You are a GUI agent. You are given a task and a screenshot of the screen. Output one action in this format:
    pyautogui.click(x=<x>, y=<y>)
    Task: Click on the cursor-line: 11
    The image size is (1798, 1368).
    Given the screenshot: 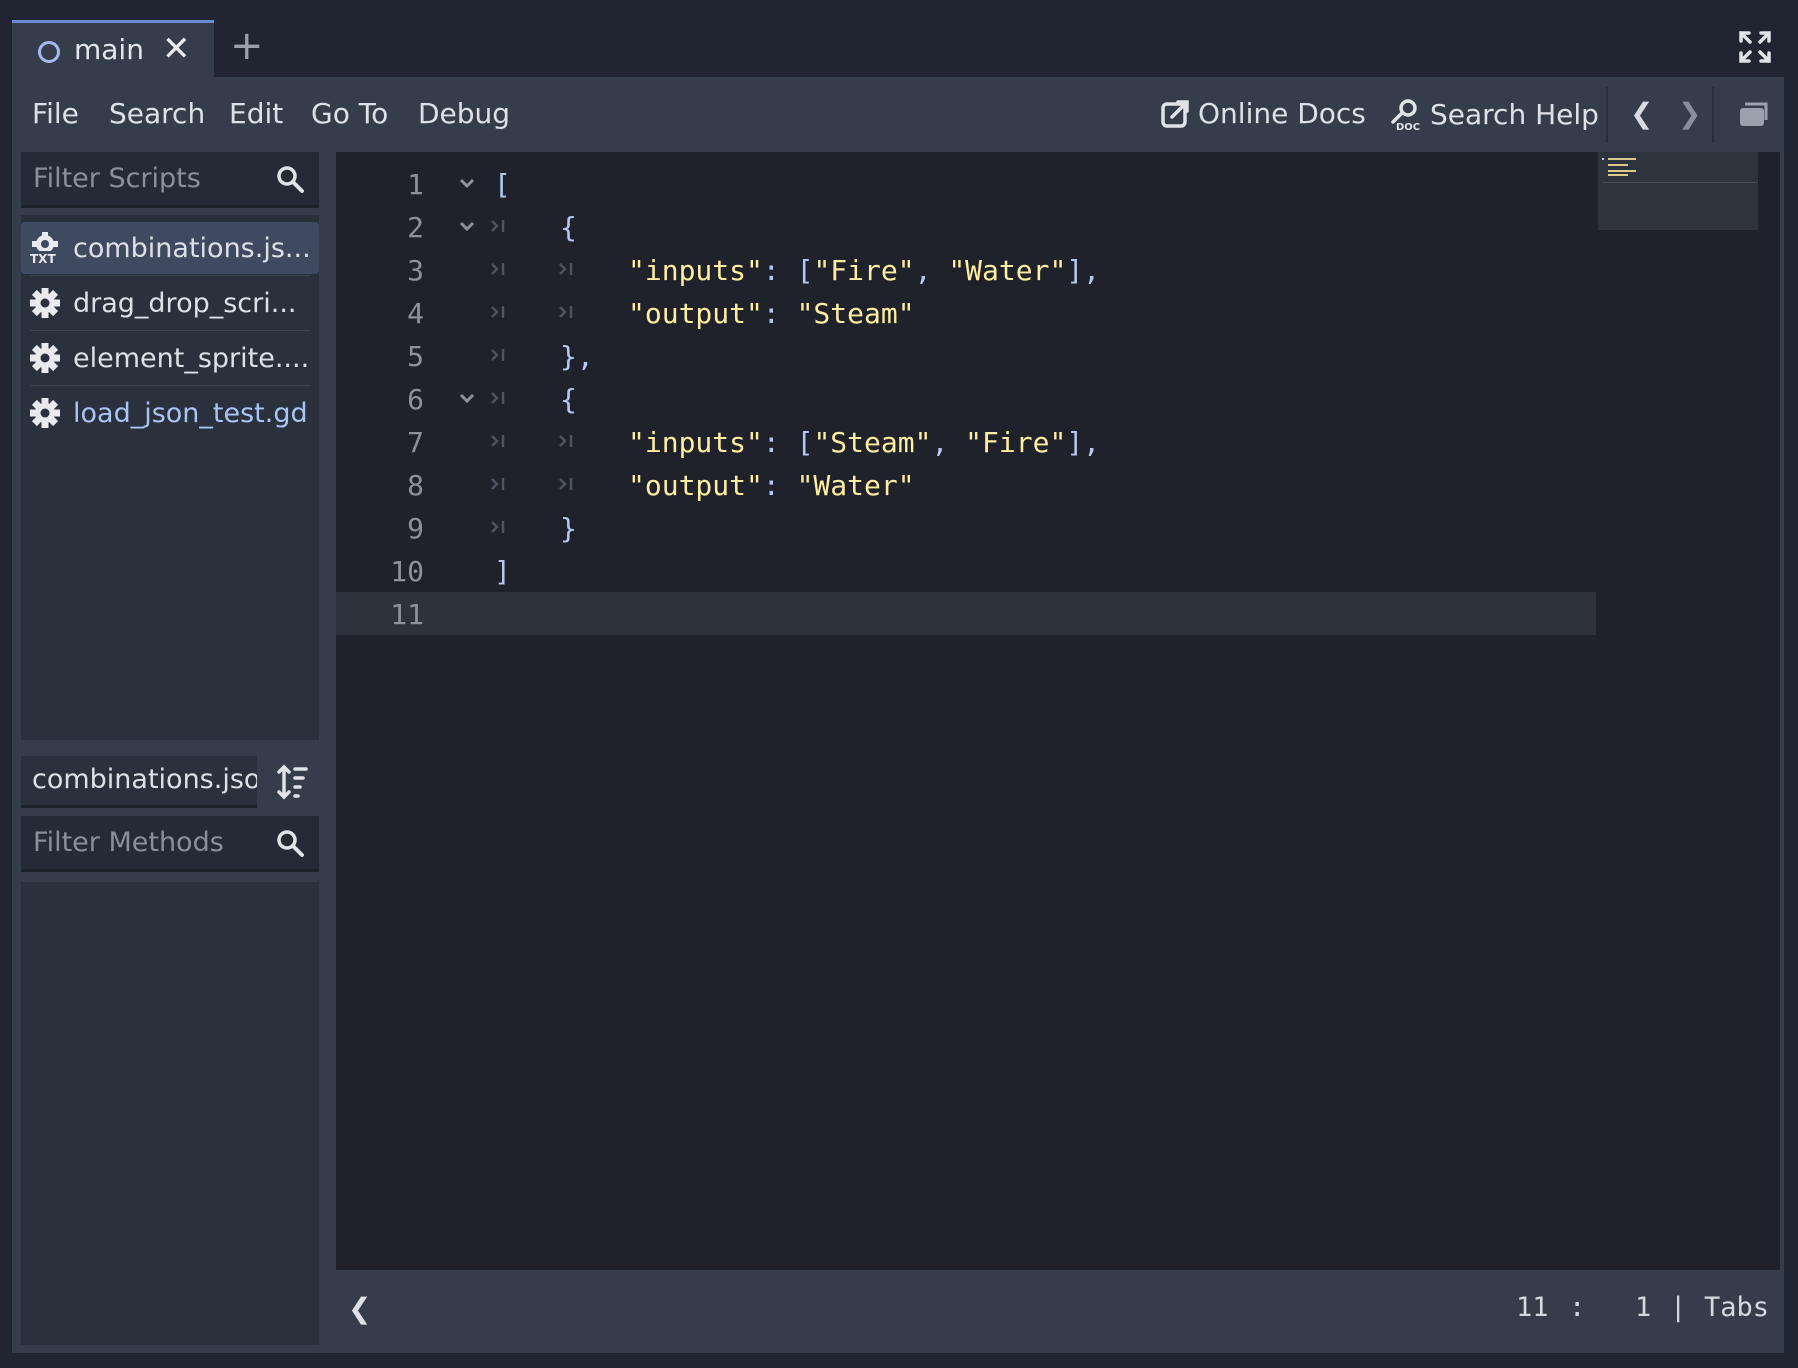 What is the action you would take?
    pyautogui.click(x=1532, y=1307)
    